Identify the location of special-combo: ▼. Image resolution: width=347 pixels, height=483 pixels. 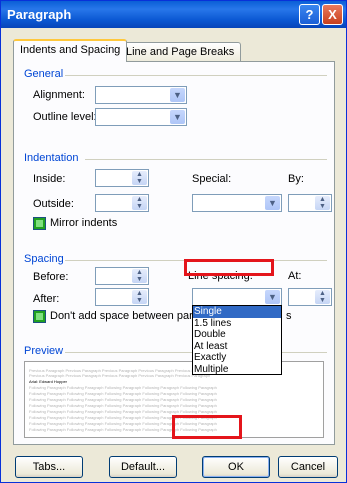
(237, 203).